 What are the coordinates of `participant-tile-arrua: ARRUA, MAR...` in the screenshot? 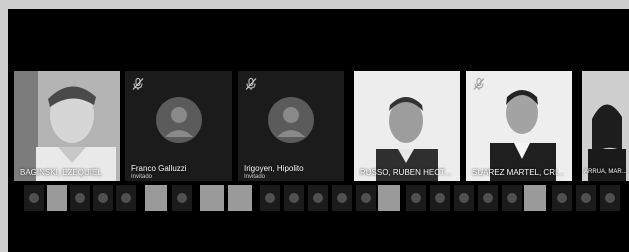 It's located at (605, 126).